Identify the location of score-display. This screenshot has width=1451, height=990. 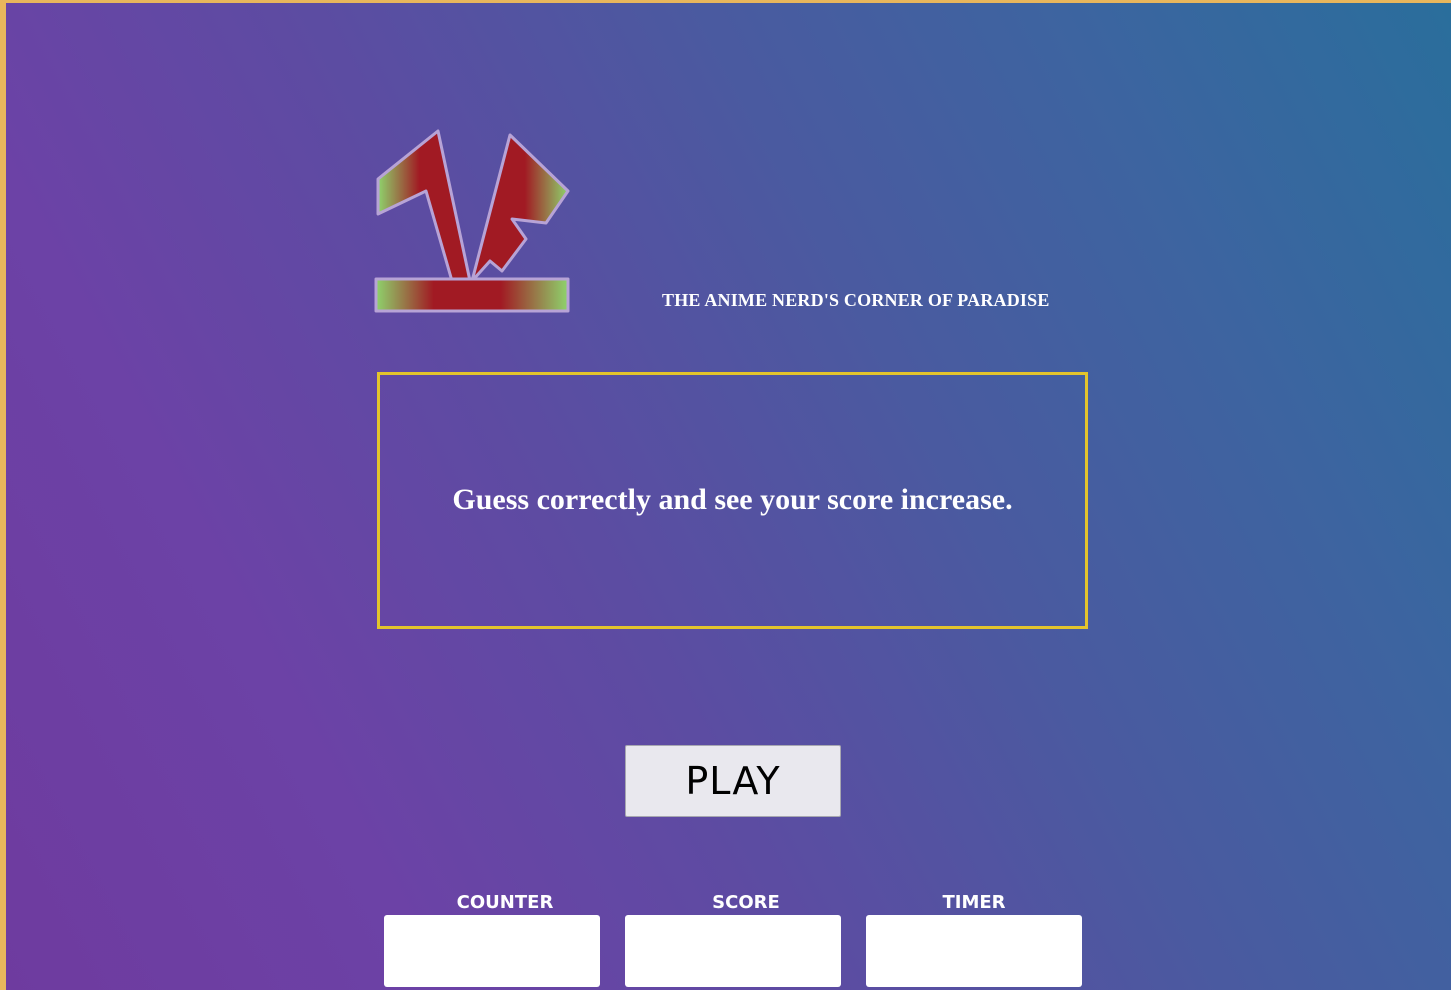
(733, 951).